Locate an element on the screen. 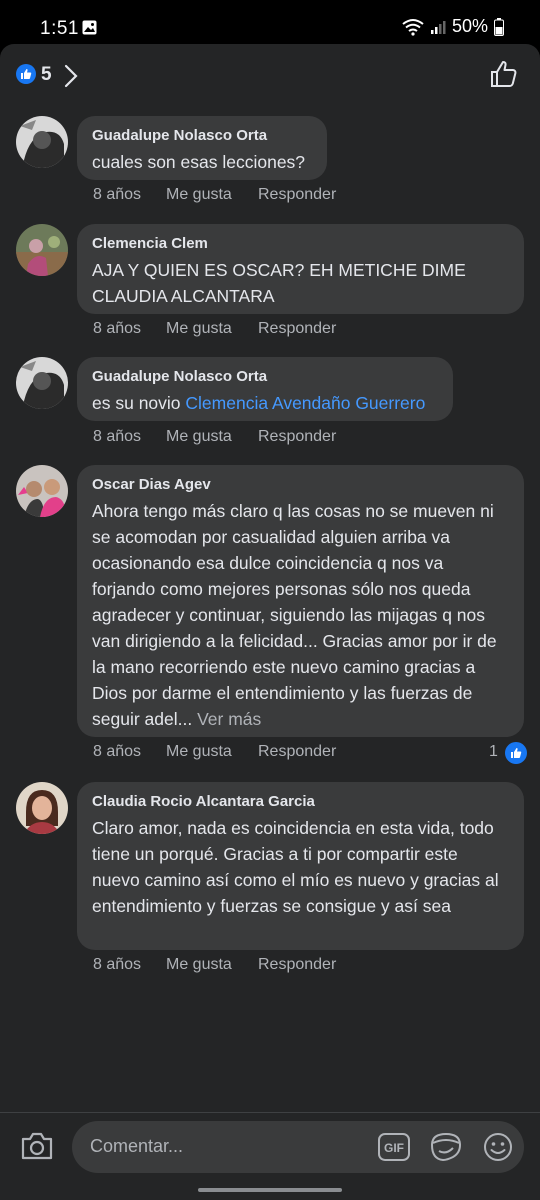  battery-percent: 50% is located at coordinates (469, 26).